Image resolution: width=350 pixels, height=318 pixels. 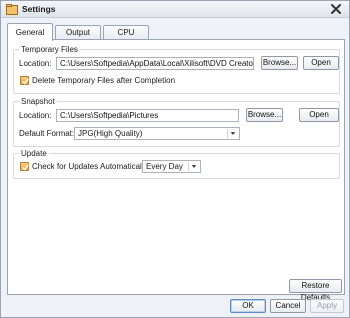 I want to click on snapshot-open-button: Open, so click(x=319, y=115).